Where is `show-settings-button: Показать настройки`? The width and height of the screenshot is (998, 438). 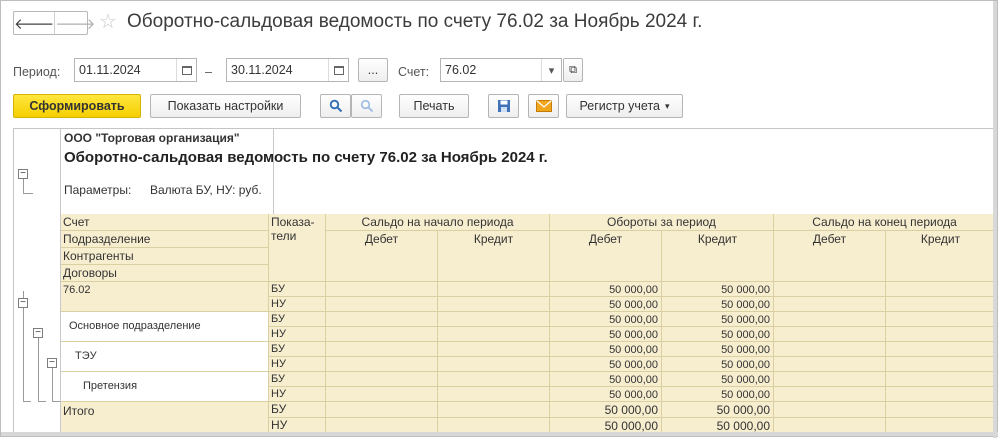 show-settings-button: Показать настройки is located at coordinates (225, 106).